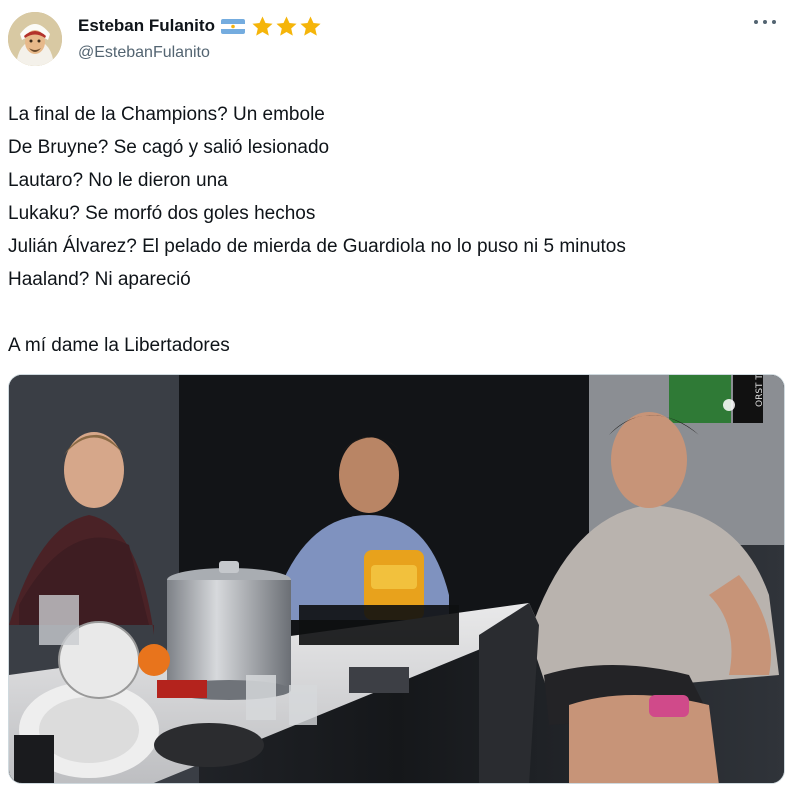  What do you see at coordinates (169, 147) in the screenshot?
I see `tweet-line: De Bruyne? Se cagó y salió lesionado` at bounding box center [169, 147].